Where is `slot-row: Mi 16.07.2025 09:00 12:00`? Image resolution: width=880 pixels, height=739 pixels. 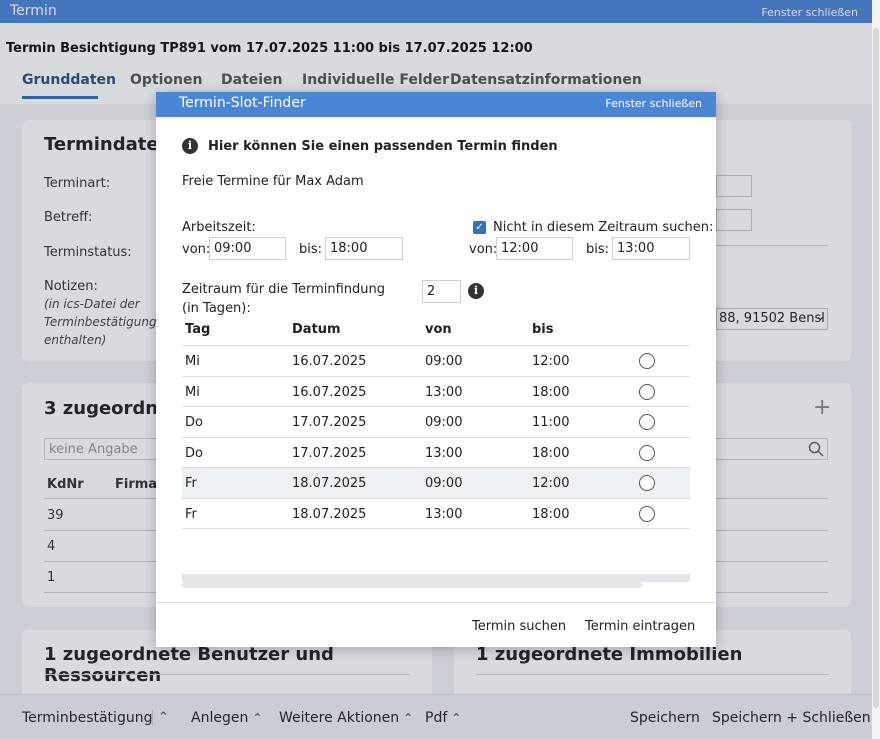 slot-row: Mi 16.07.2025 09:00 12:00 is located at coordinates (436, 360).